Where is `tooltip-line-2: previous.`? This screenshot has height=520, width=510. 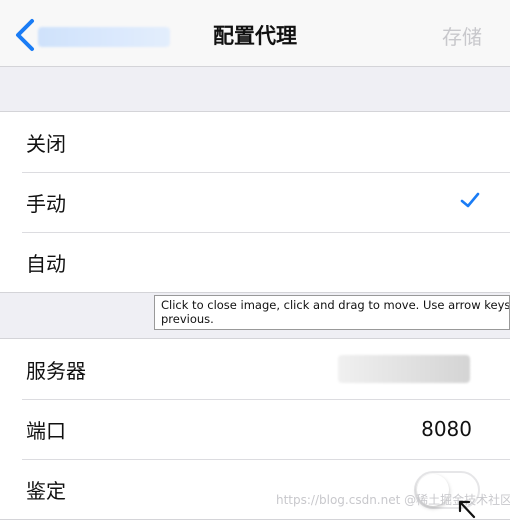
tooltip-line-2: previous. is located at coordinates (187, 319).